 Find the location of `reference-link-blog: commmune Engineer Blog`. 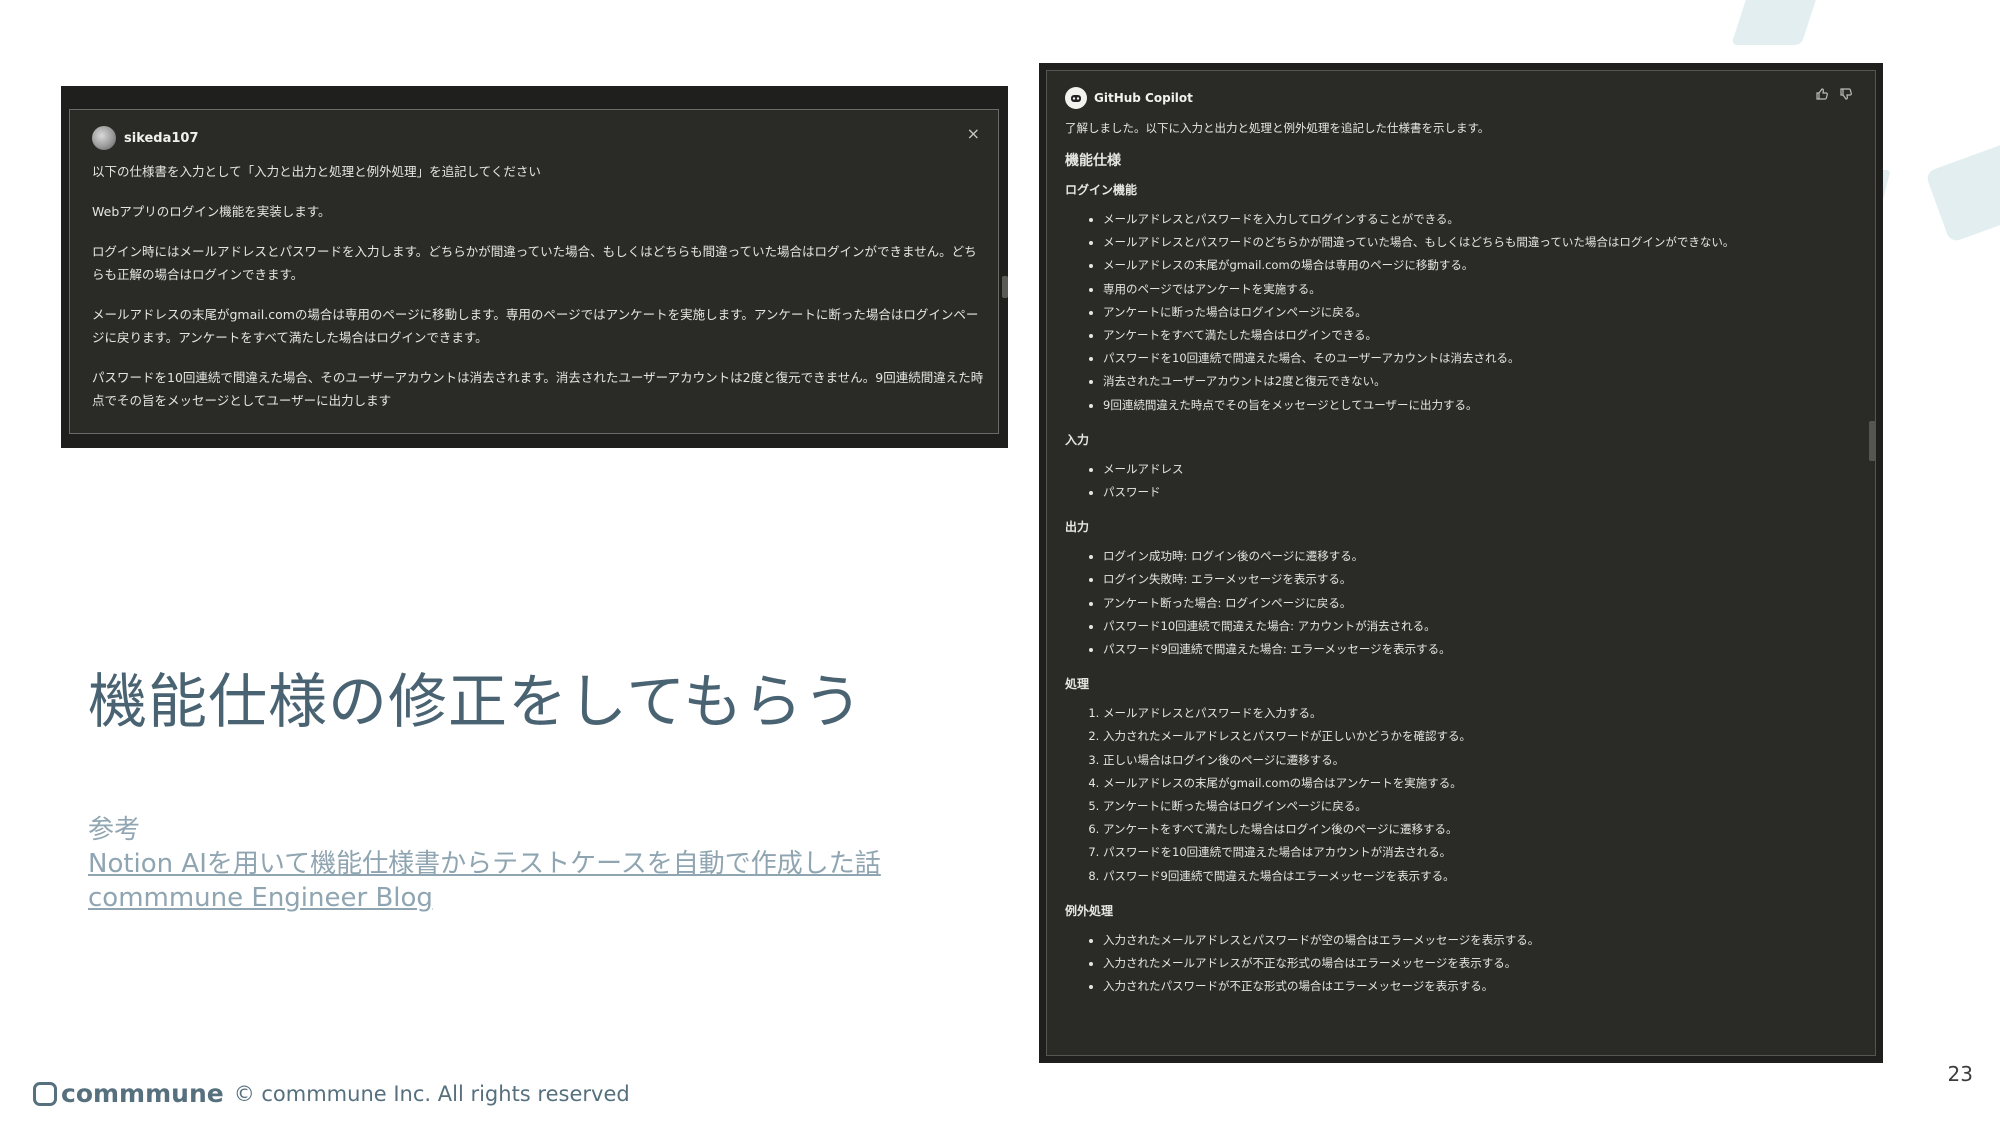

reference-link-blog: commmune Engineer Blog is located at coordinates (484, 898).